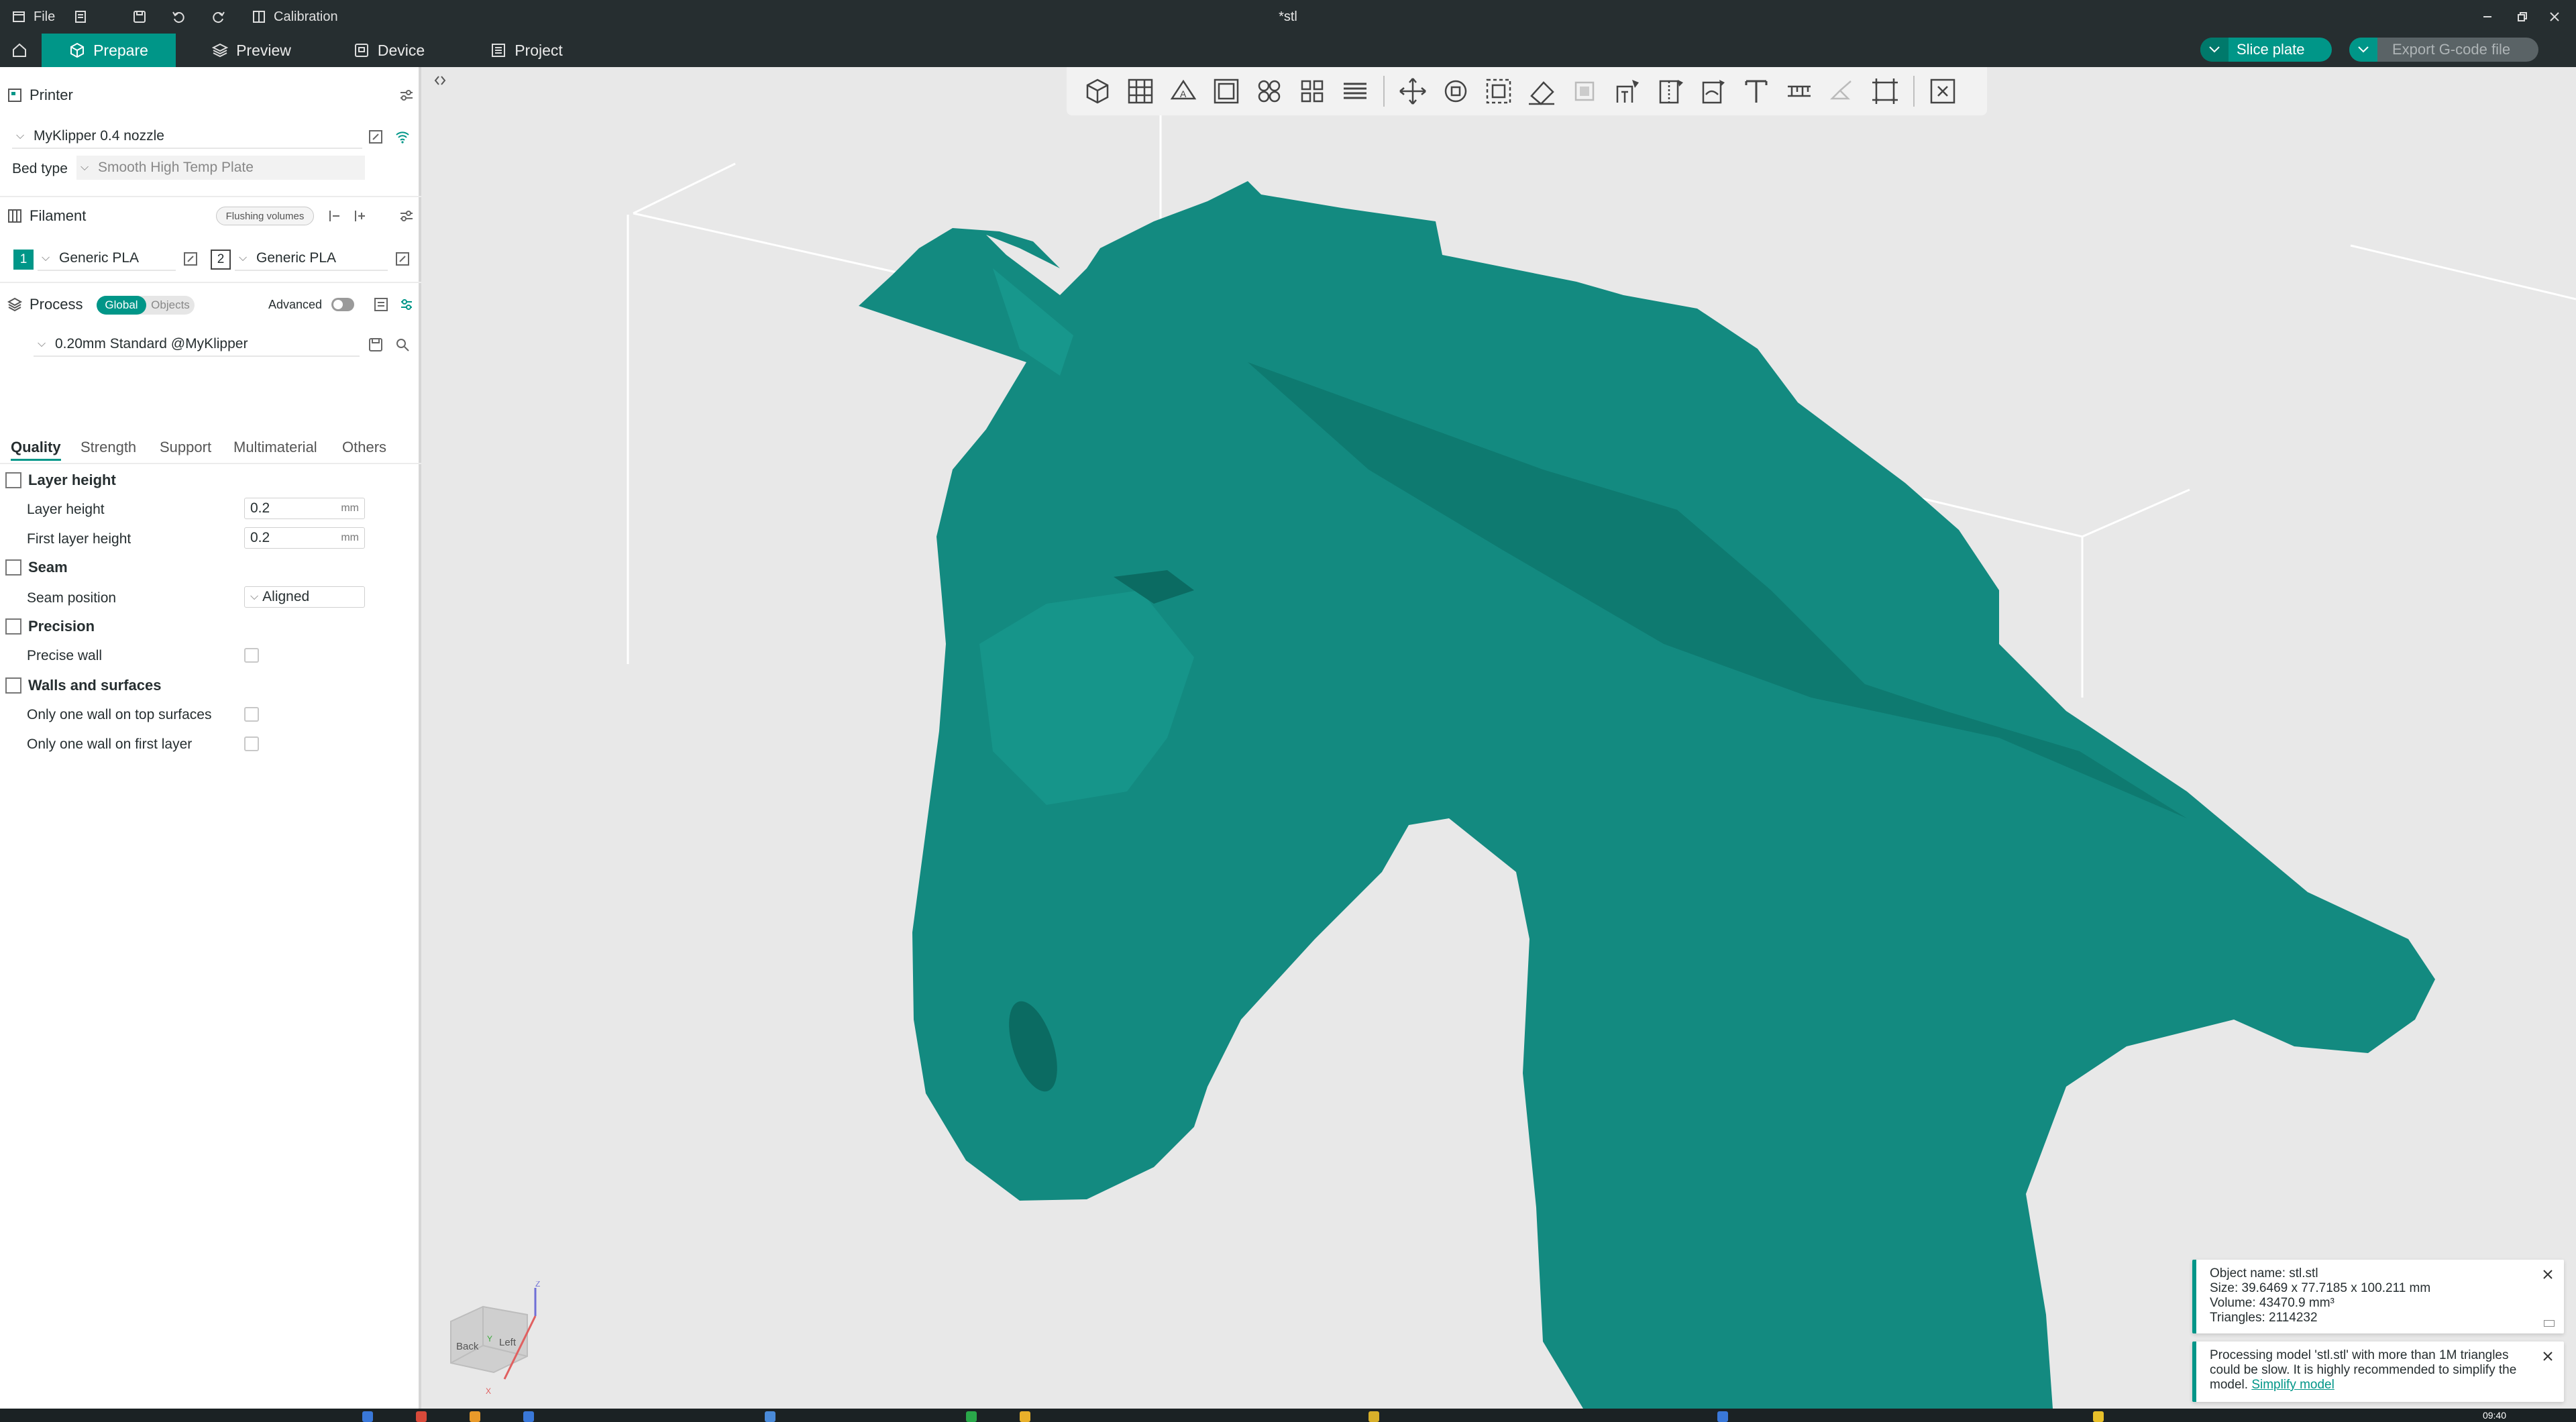 Image resolution: width=2576 pixels, height=1422 pixels. What do you see at coordinates (139, 17) in the screenshot?
I see `save-button` at bounding box center [139, 17].